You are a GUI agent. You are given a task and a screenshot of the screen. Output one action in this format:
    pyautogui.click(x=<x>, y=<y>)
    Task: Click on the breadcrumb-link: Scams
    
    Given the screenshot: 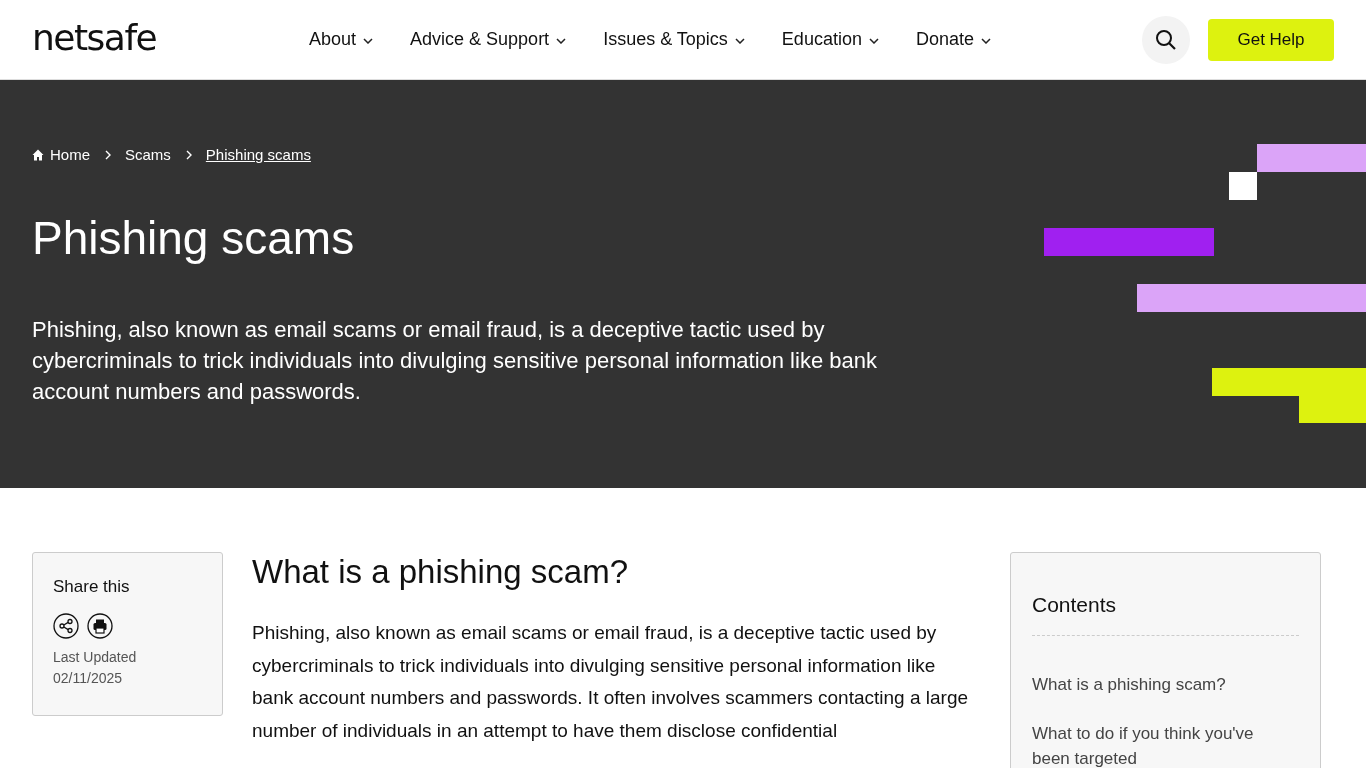 What is the action you would take?
    pyautogui.click(x=148, y=154)
    